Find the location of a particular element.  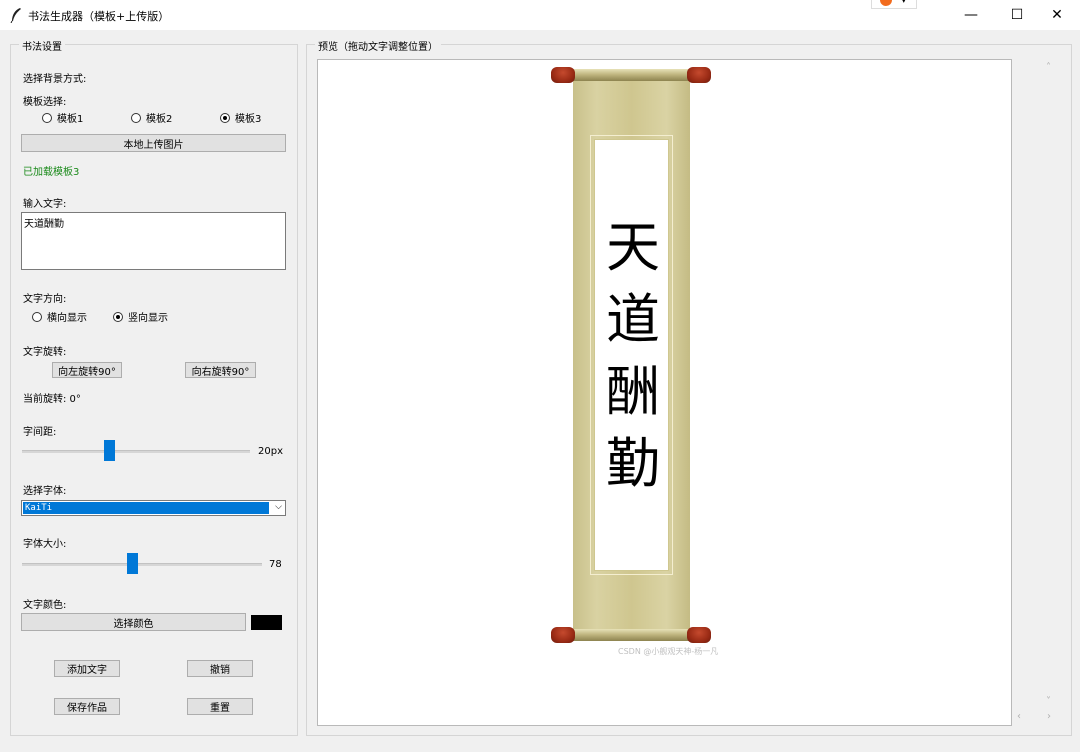

font-size-label: 字体大小: is located at coordinates (45, 544).